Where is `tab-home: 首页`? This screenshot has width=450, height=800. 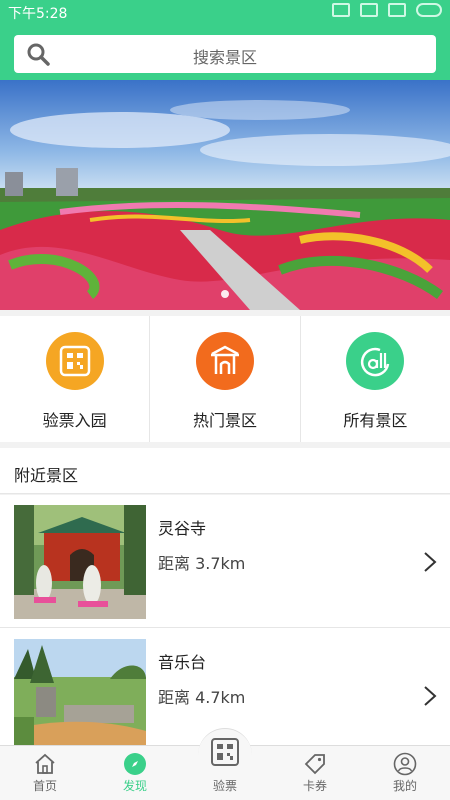 tab-home: 首页 is located at coordinates (45, 773).